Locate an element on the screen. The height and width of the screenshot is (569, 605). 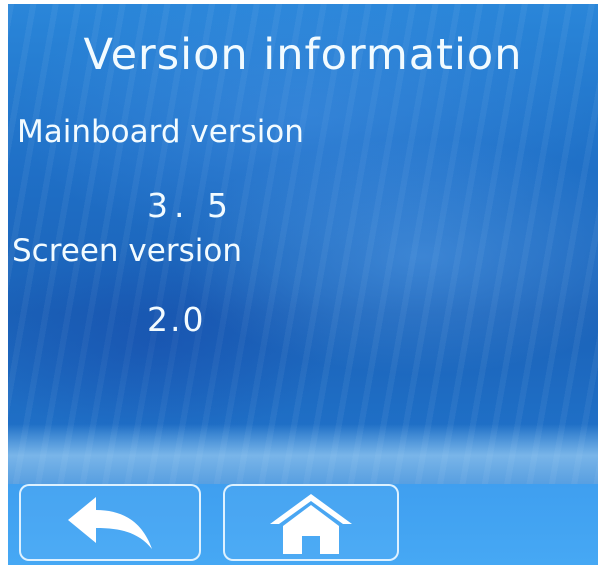
home-button is located at coordinates (311, 522).